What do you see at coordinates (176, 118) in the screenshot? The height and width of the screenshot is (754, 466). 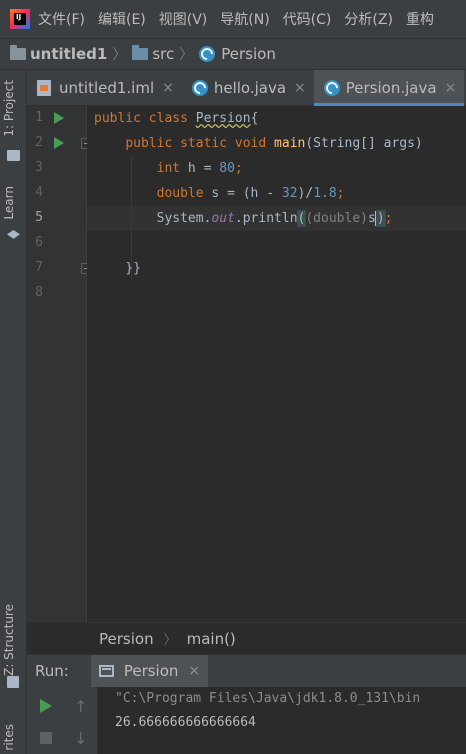 I see `code-line-1: public class Persion{` at bounding box center [176, 118].